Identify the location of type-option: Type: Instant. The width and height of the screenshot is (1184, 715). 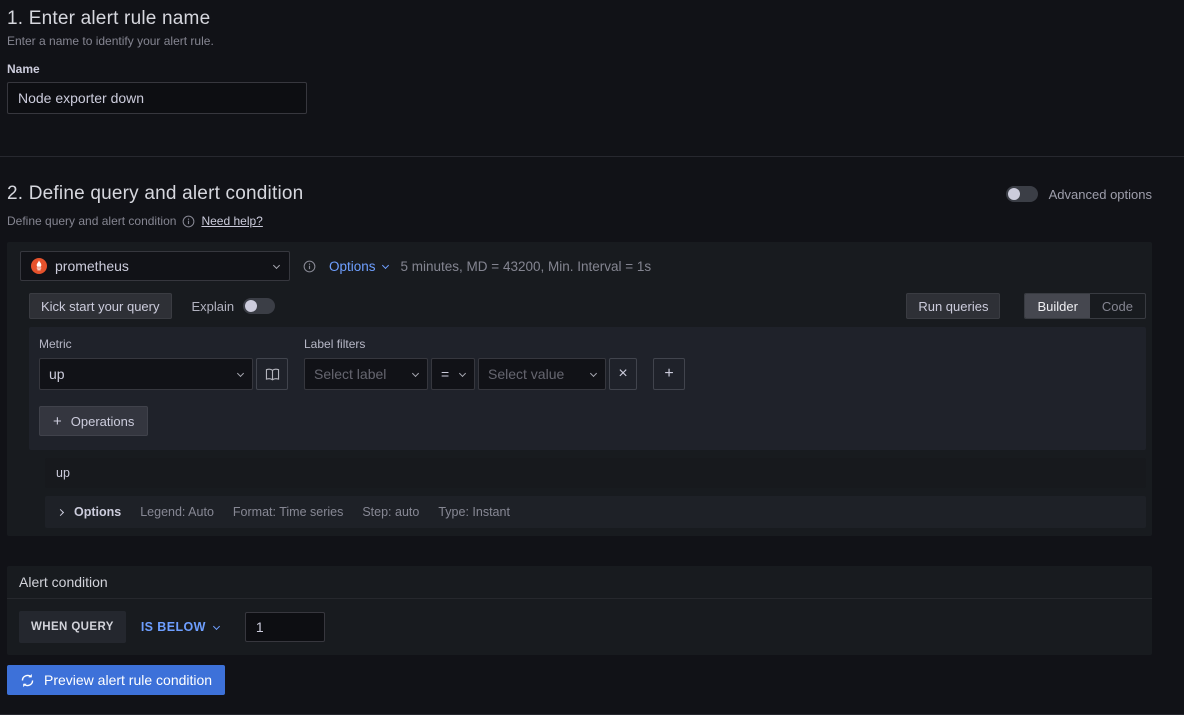
(474, 512).